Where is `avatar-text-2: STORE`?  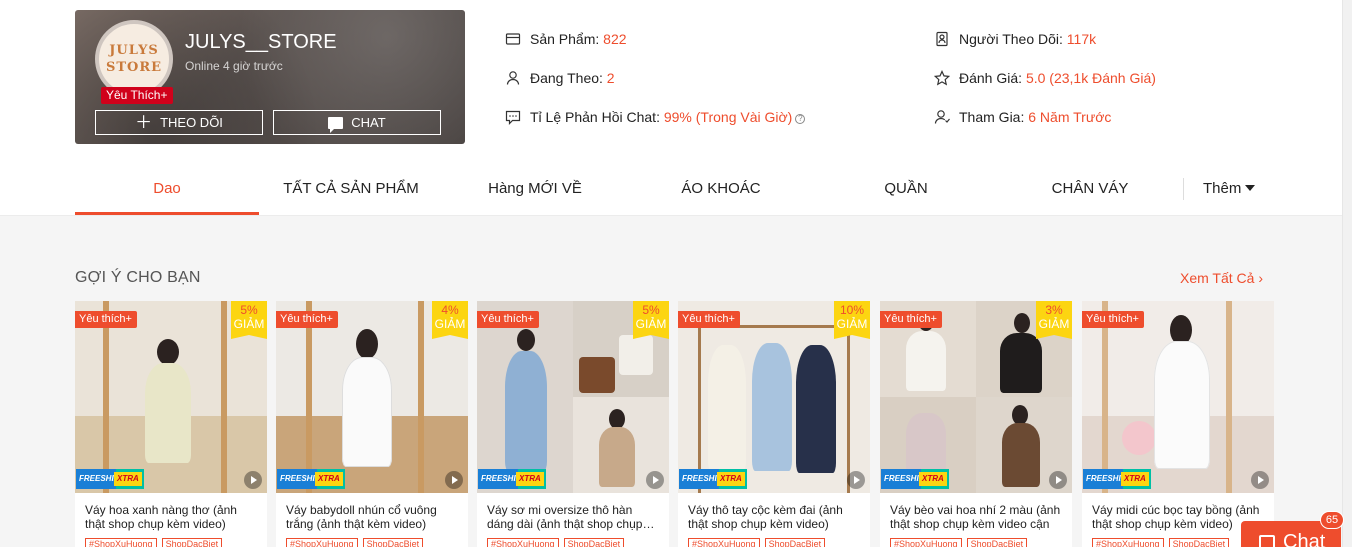
avatar-text-2: STORE is located at coordinates (134, 67).